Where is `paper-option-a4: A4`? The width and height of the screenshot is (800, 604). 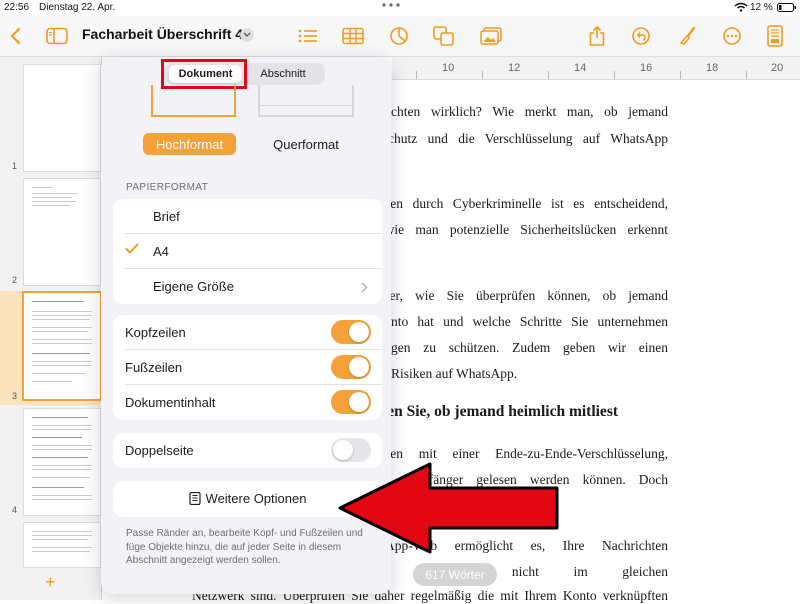
paper-option-a4: A4 is located at coordinates (247, 251).